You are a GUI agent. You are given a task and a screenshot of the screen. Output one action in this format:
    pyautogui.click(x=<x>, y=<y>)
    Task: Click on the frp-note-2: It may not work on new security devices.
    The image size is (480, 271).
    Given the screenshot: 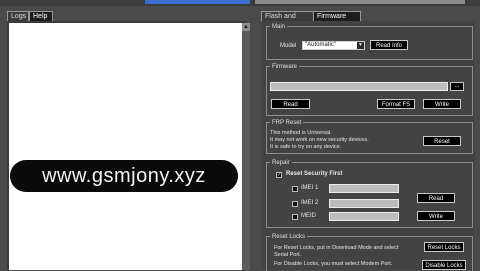 What is the action you would take?
    pyautogui.click(x=319, y=140)
    